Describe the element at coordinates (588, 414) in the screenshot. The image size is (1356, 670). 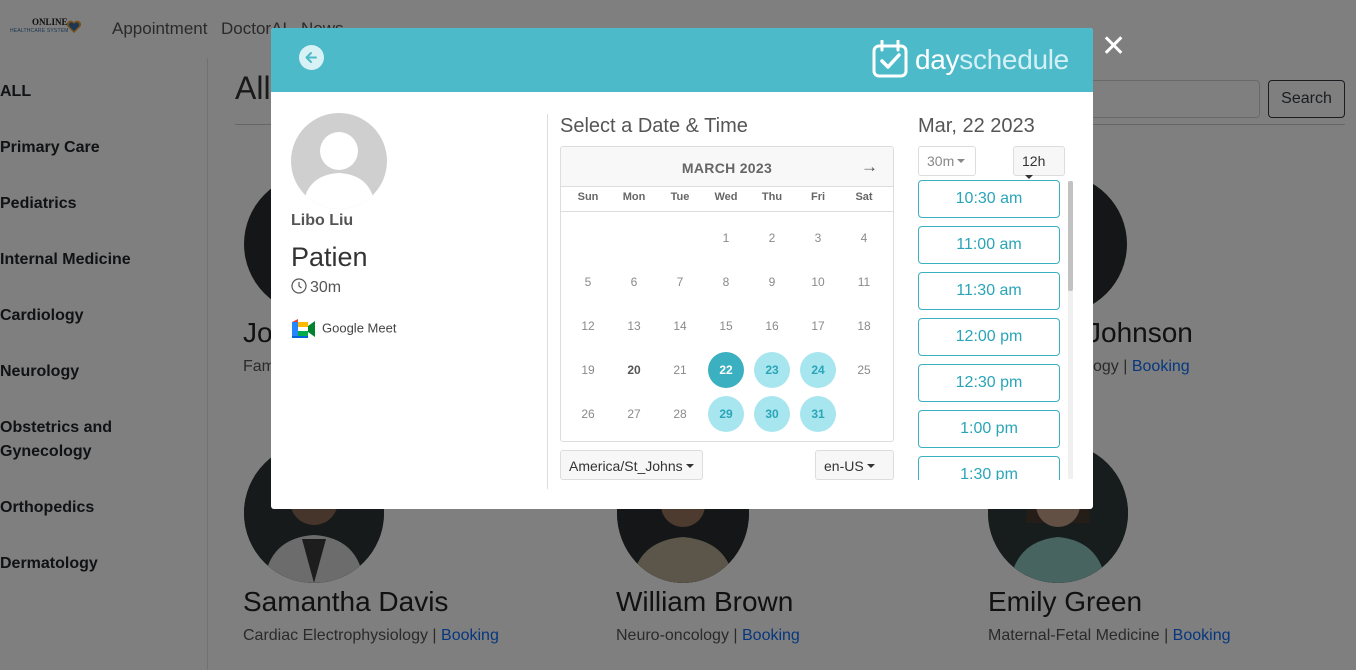
I see `calendar-day: 26` at that location.